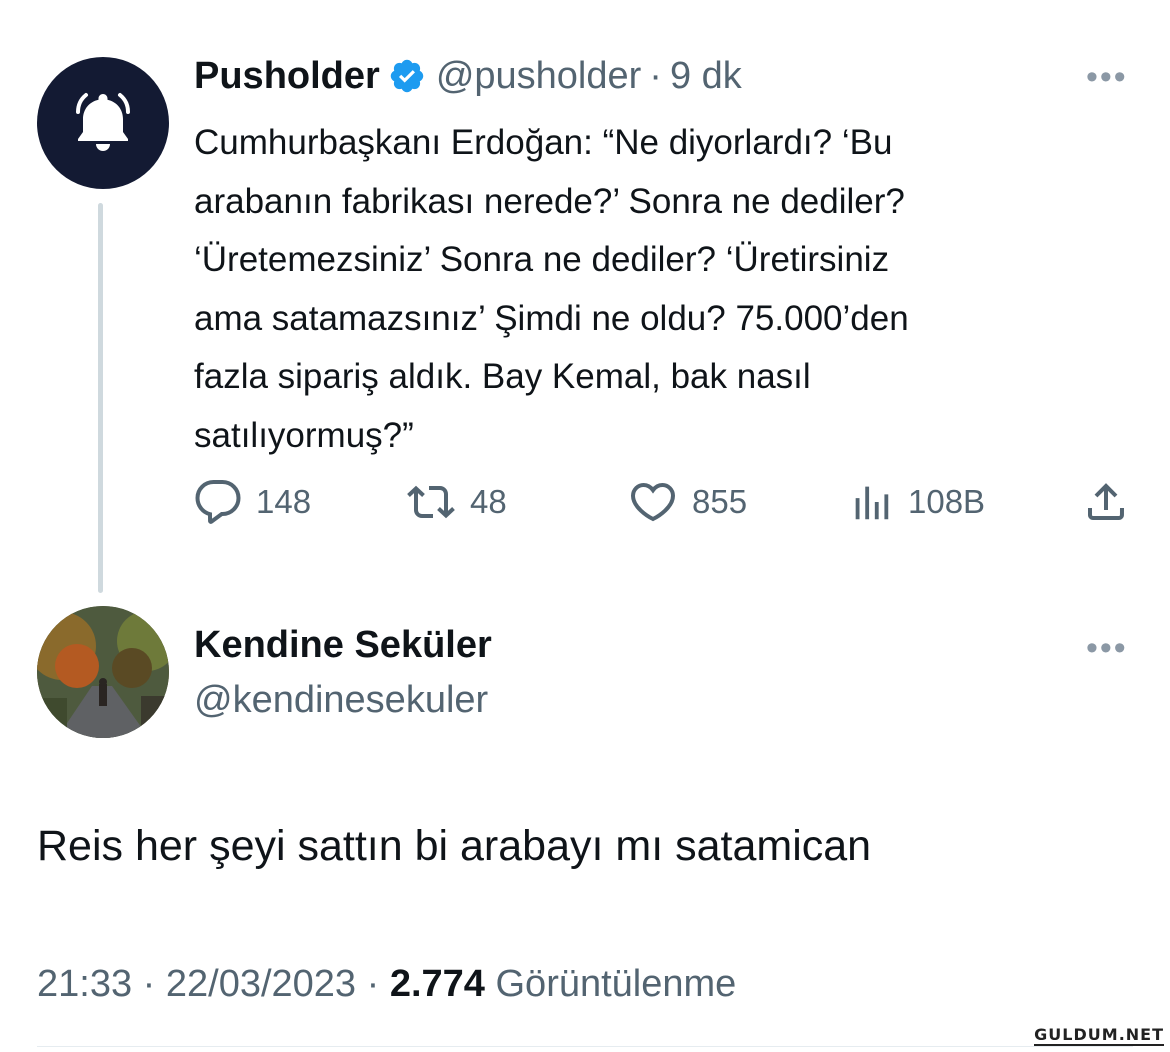 Image resolution: width=1170 pixels, height=1052 pixels. Describe the element at coordinates (872, 503) in the screenshot. I see `views-icon` at that location.